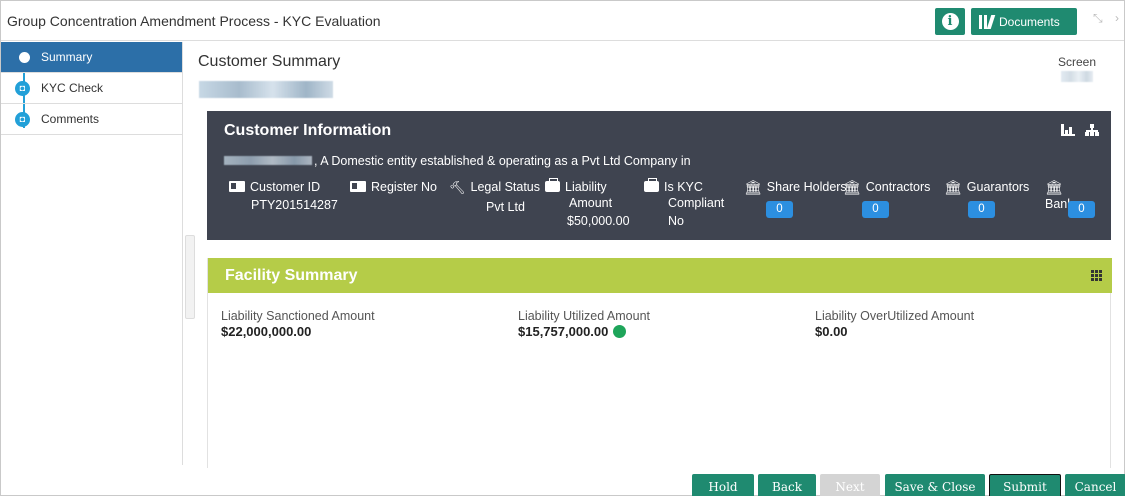 The width and height of the screenshot is (1125, 496). I want to click on bar-chart-icon, so click(1068, 130).